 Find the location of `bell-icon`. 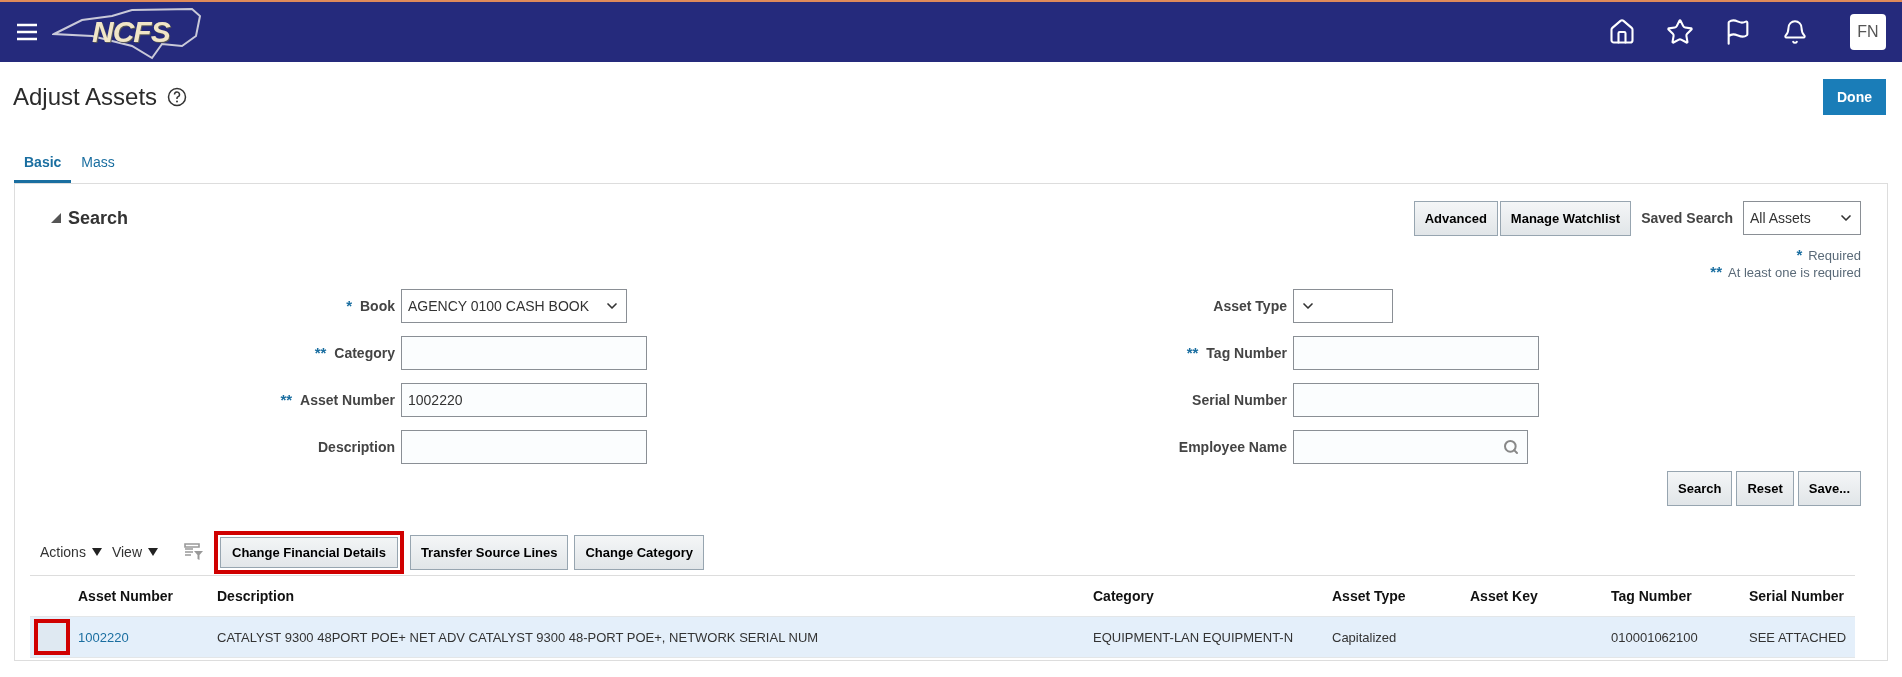

bell-icon is located at coordinates (1795, 32).